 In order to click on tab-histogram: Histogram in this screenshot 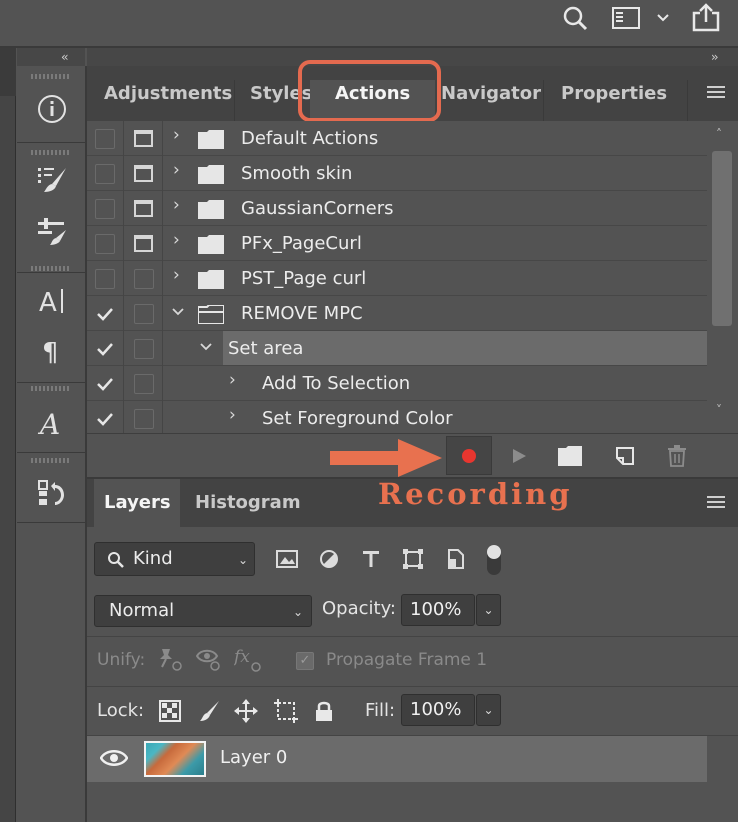, I will do `click(246, 503)`.